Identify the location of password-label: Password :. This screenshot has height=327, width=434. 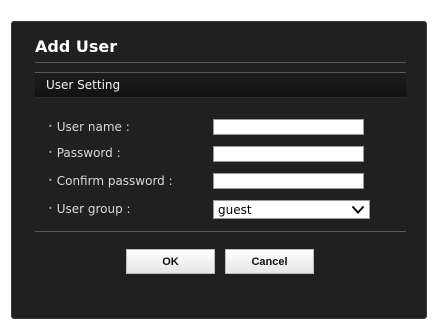
(88, 153).